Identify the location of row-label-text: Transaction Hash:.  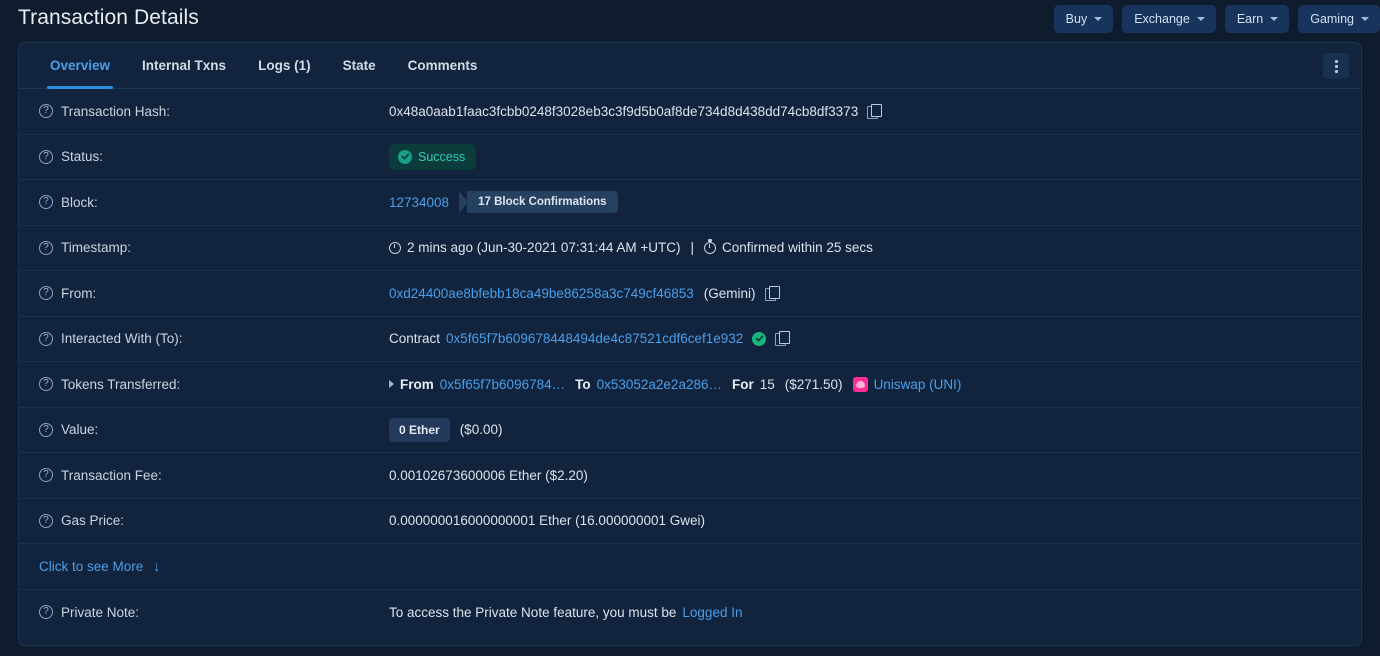
(116, 111).